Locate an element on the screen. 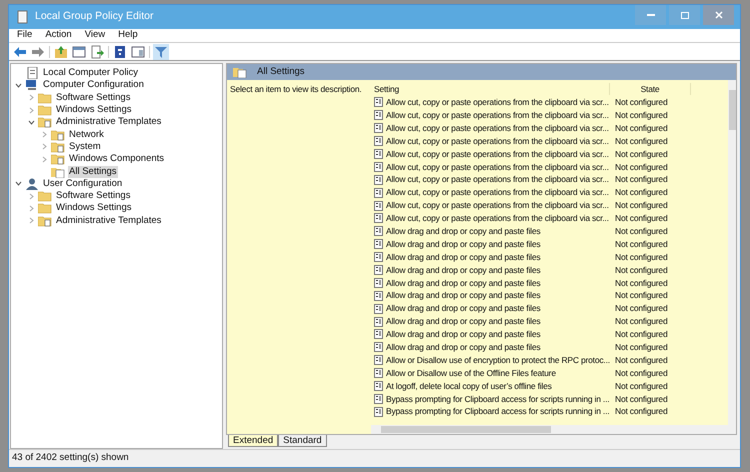 The height and width of the screenshot is (472, 750). tree-item: Computer Configuration is located at coordinates (93, 85).